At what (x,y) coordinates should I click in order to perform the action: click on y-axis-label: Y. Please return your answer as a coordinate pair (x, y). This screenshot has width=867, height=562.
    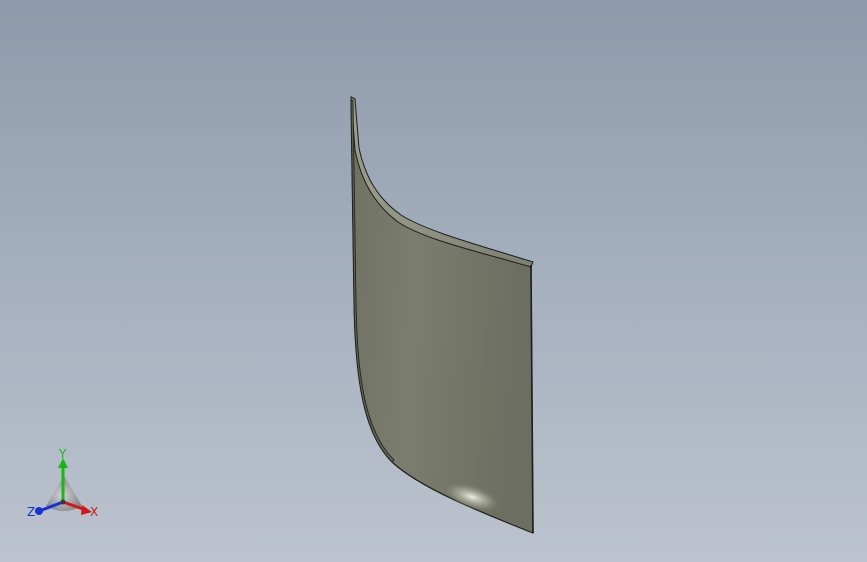
    Looking at the image, I should click on (62, 454).